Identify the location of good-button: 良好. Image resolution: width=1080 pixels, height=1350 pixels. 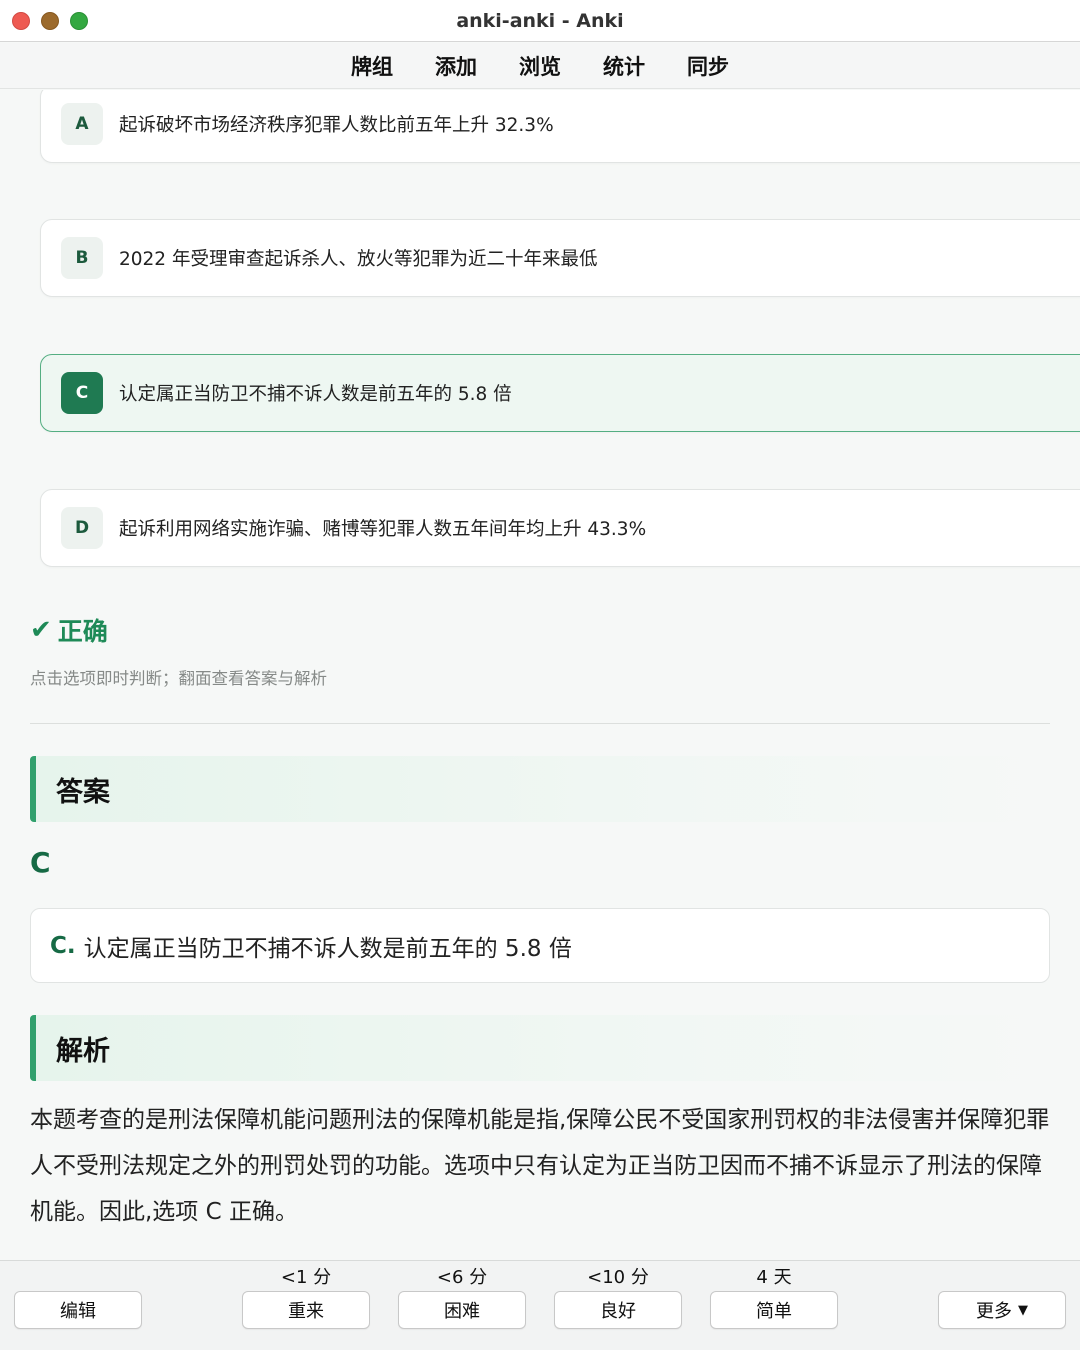
(618, 1310).